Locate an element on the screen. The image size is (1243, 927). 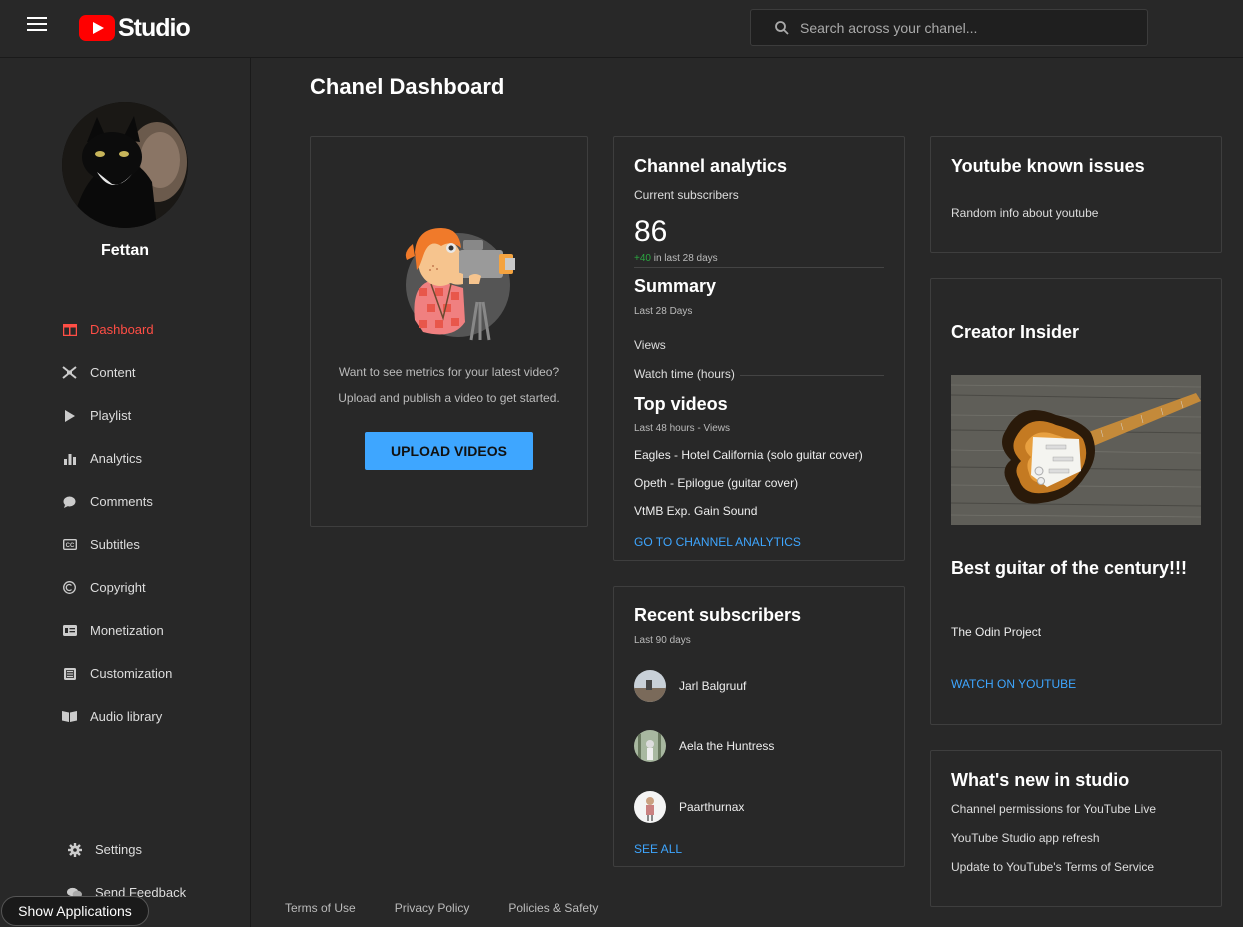
copyright-icon is located at coordinates (69, 587).